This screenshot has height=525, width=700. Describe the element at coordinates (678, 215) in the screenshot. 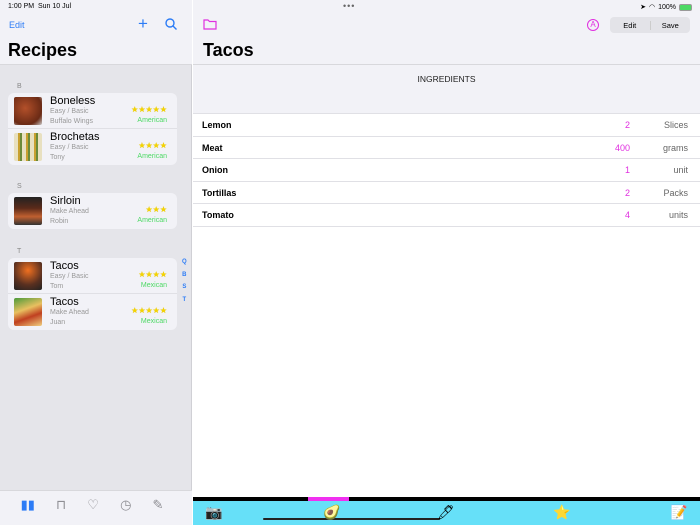

I see `ingredient-unit: units` at that location.